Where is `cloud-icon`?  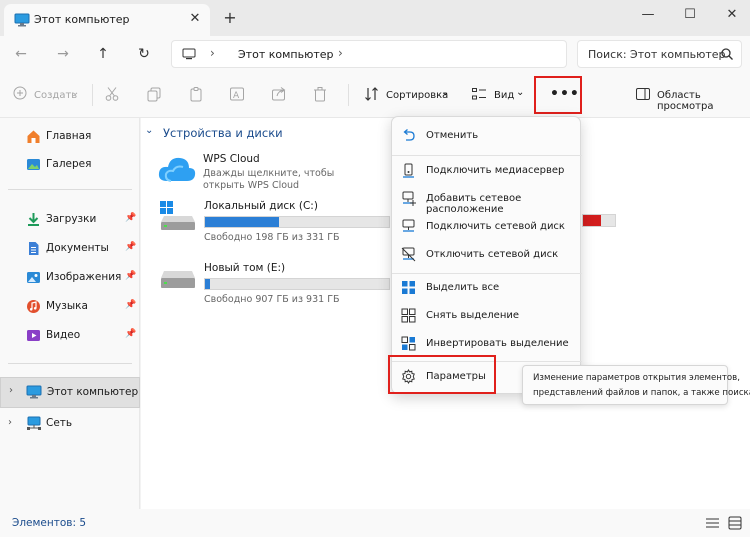 cloud-icon is located at coordinates (177, 169).